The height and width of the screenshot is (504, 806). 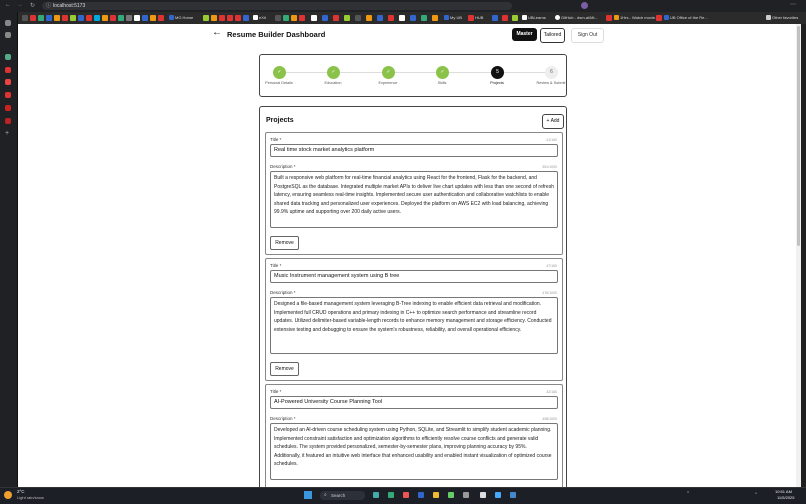 What do you see at coordinates (8, 5) in the screenshot?
I see `back-icon: ←` at bounding box center [8, 5].